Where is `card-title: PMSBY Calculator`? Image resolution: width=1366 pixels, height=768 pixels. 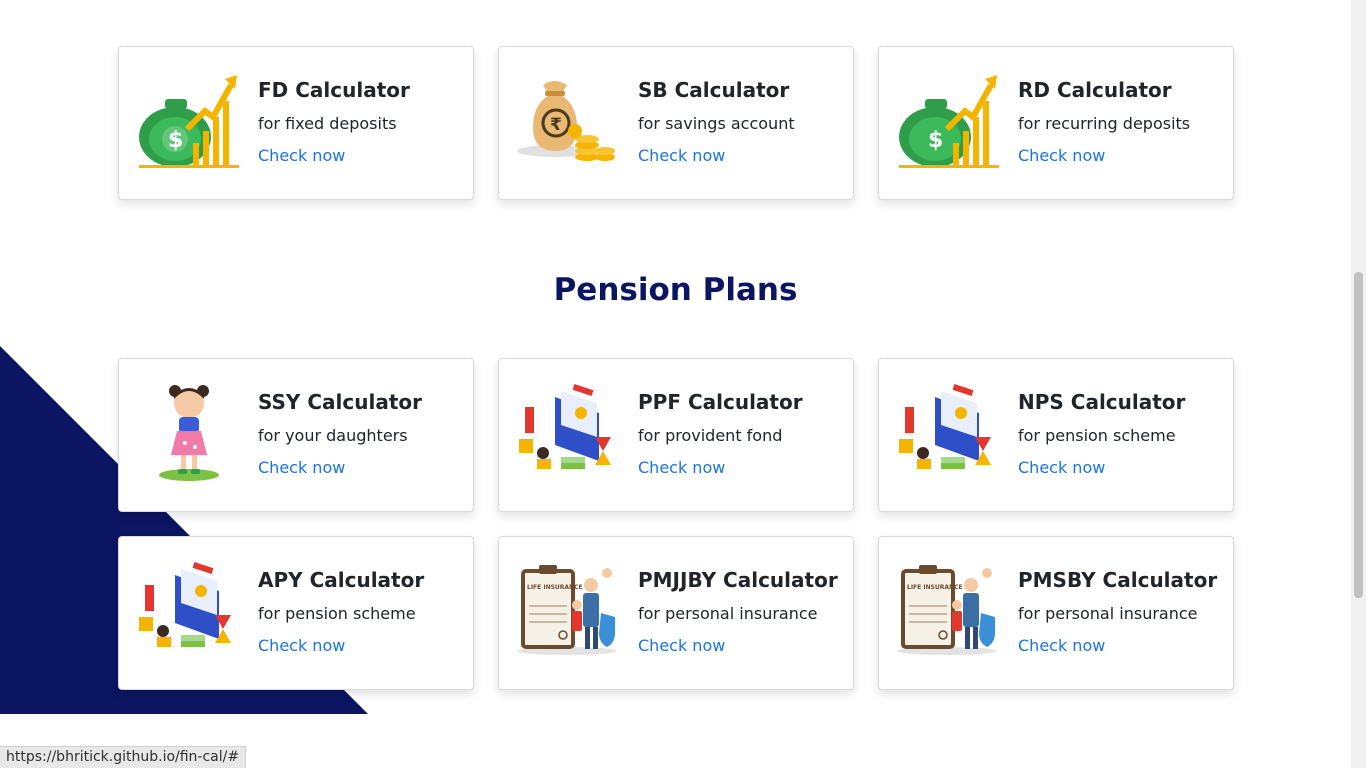 card-title: PMSBY Calculator is located at coordinates (1118, 580).